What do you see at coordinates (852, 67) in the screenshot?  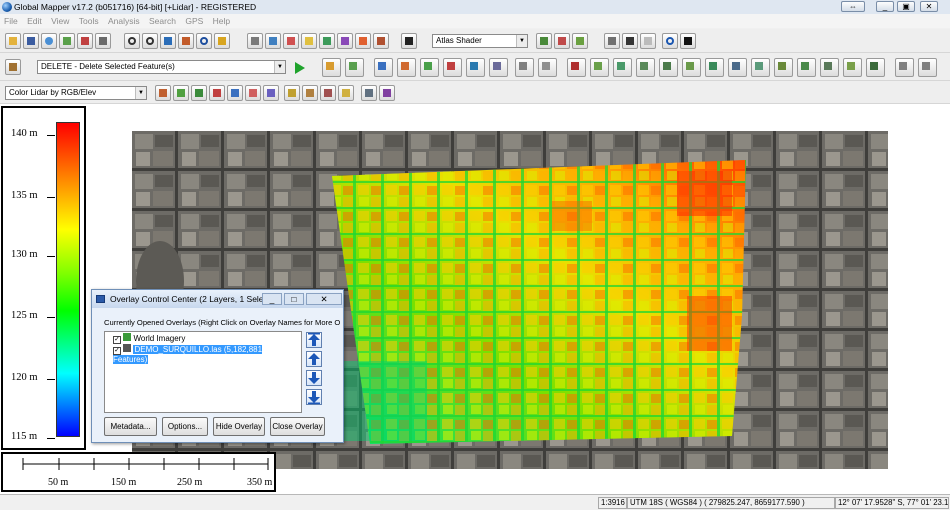 I see `feature-style-icon` at bounding box center [852, 67].